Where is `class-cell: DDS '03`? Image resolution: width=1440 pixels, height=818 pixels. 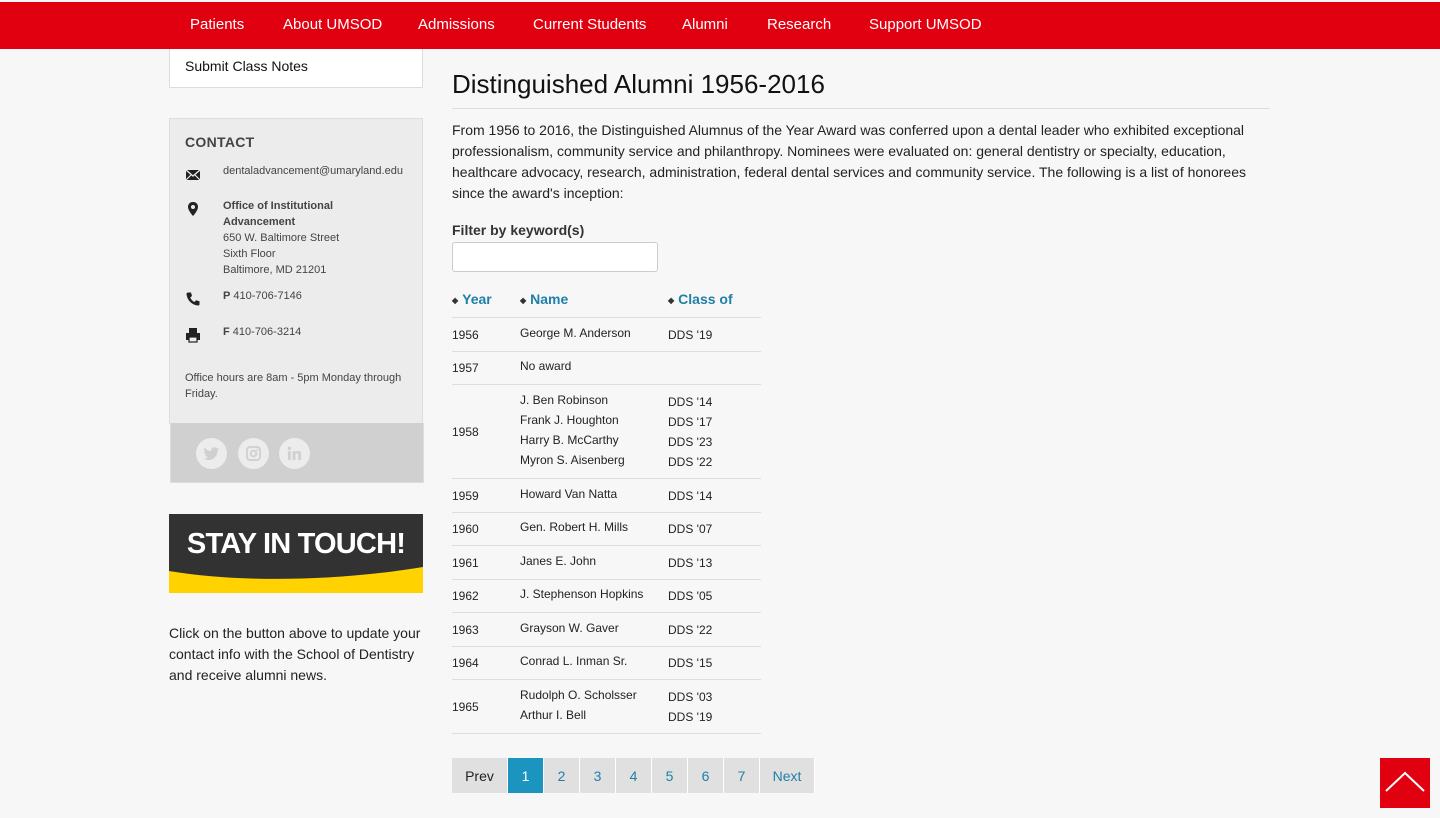 class-cell: DDS '03 is located at coordinates (690, 697).